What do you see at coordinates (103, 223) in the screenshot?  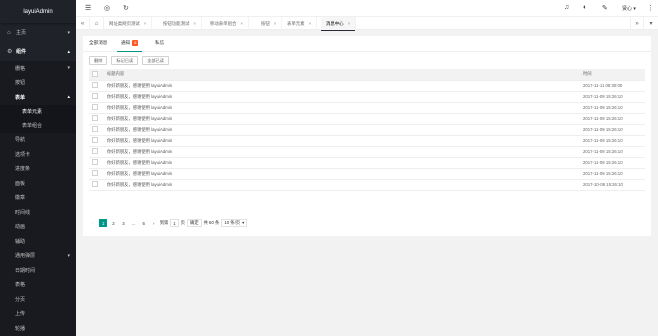 I see `page-link: 1` at bounding box center [103, 223].